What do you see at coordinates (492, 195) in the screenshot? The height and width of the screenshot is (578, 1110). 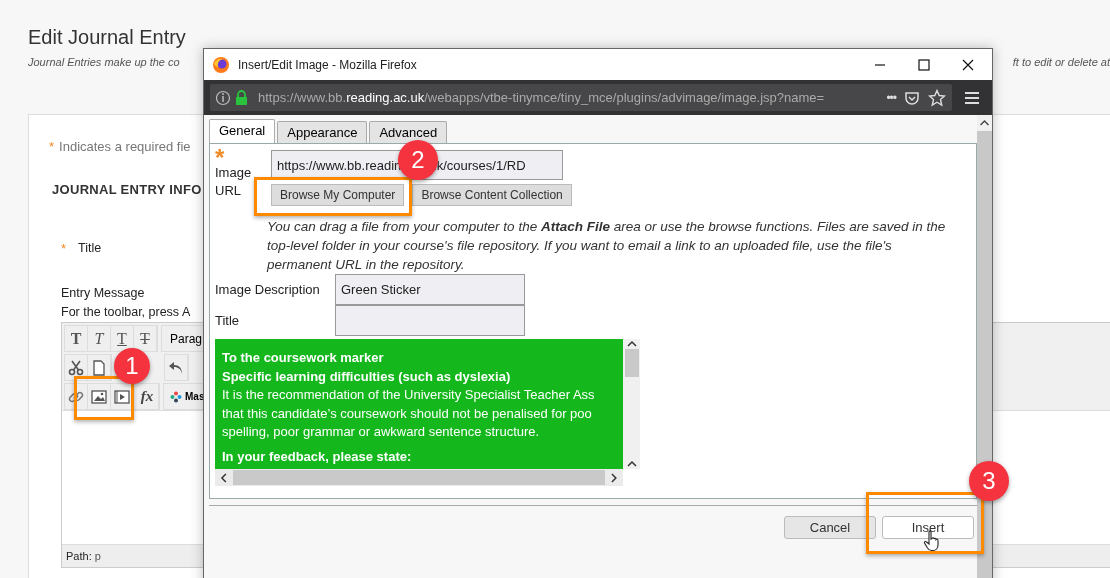 I see `browse-button: Browse Content Collection` at bounding box center [492, 195].